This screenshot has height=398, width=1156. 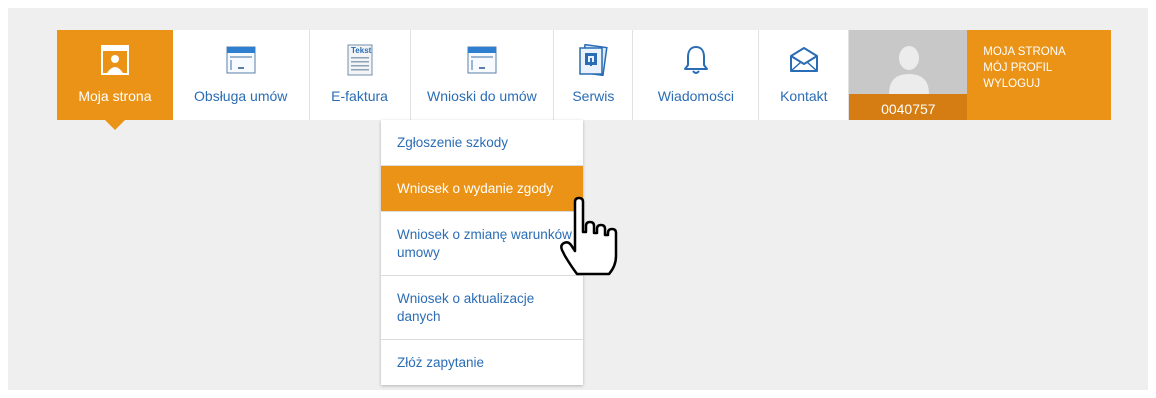 What do you see at coordinates (241, 96) in the screenshot?
I see `nav-label: Obsługa umów` at bounding box center [241, 96].